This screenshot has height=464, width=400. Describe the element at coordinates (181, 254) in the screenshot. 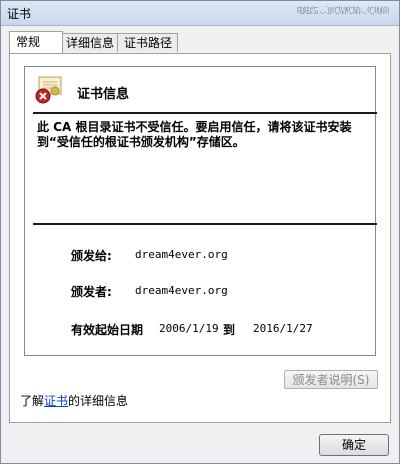

I see `issued-to-value: dream4ever.org` at that location.